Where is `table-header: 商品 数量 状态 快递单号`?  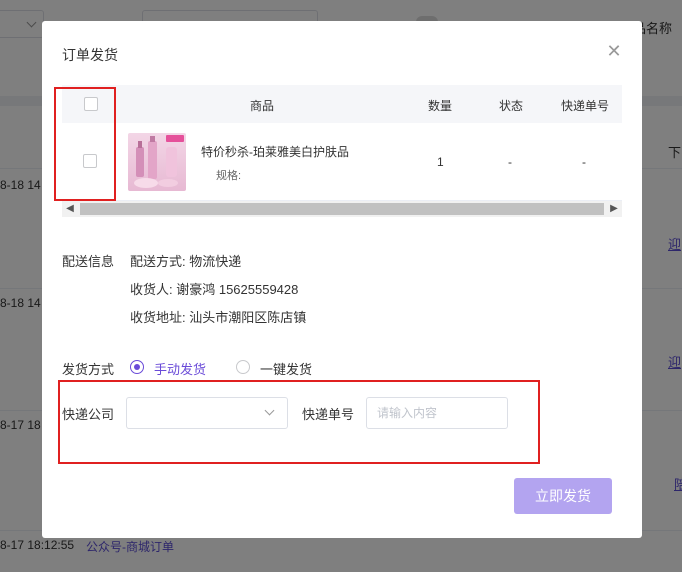
table-header: 商品 数量 状态 快递单号 is located at coordinates (342, 104).